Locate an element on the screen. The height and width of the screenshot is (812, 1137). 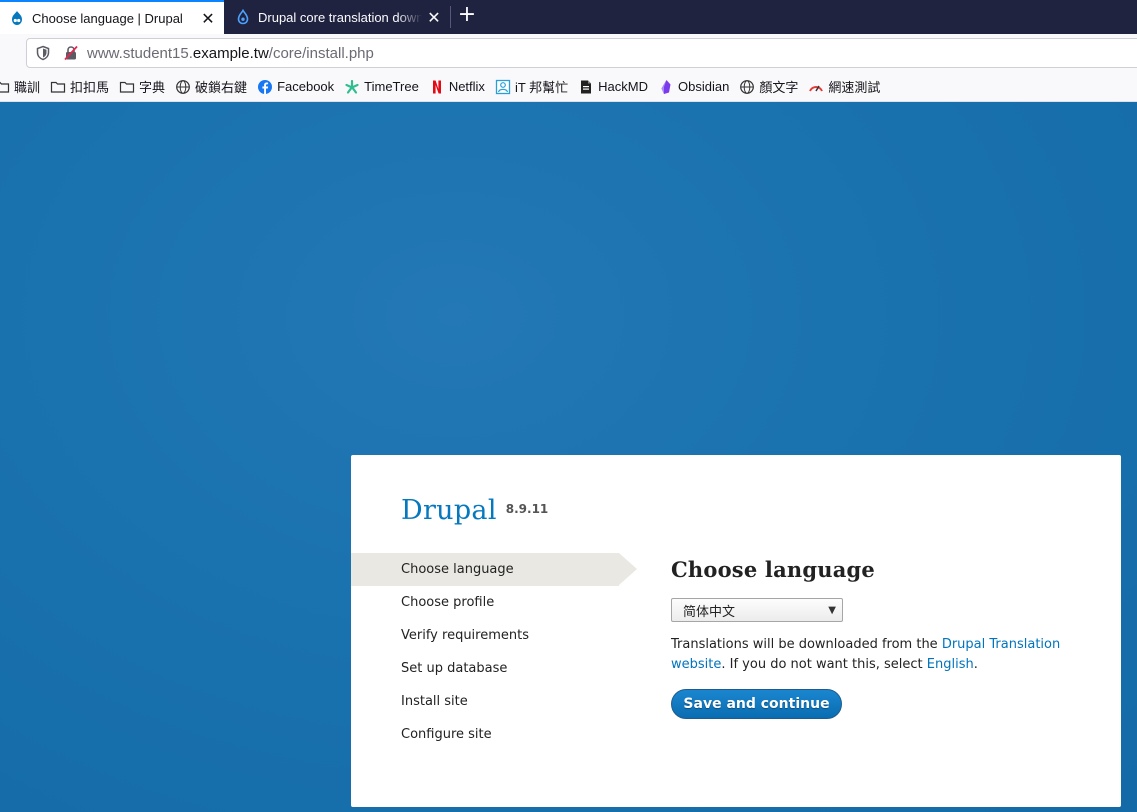
english-link: English is located at coordinates (950, 664).